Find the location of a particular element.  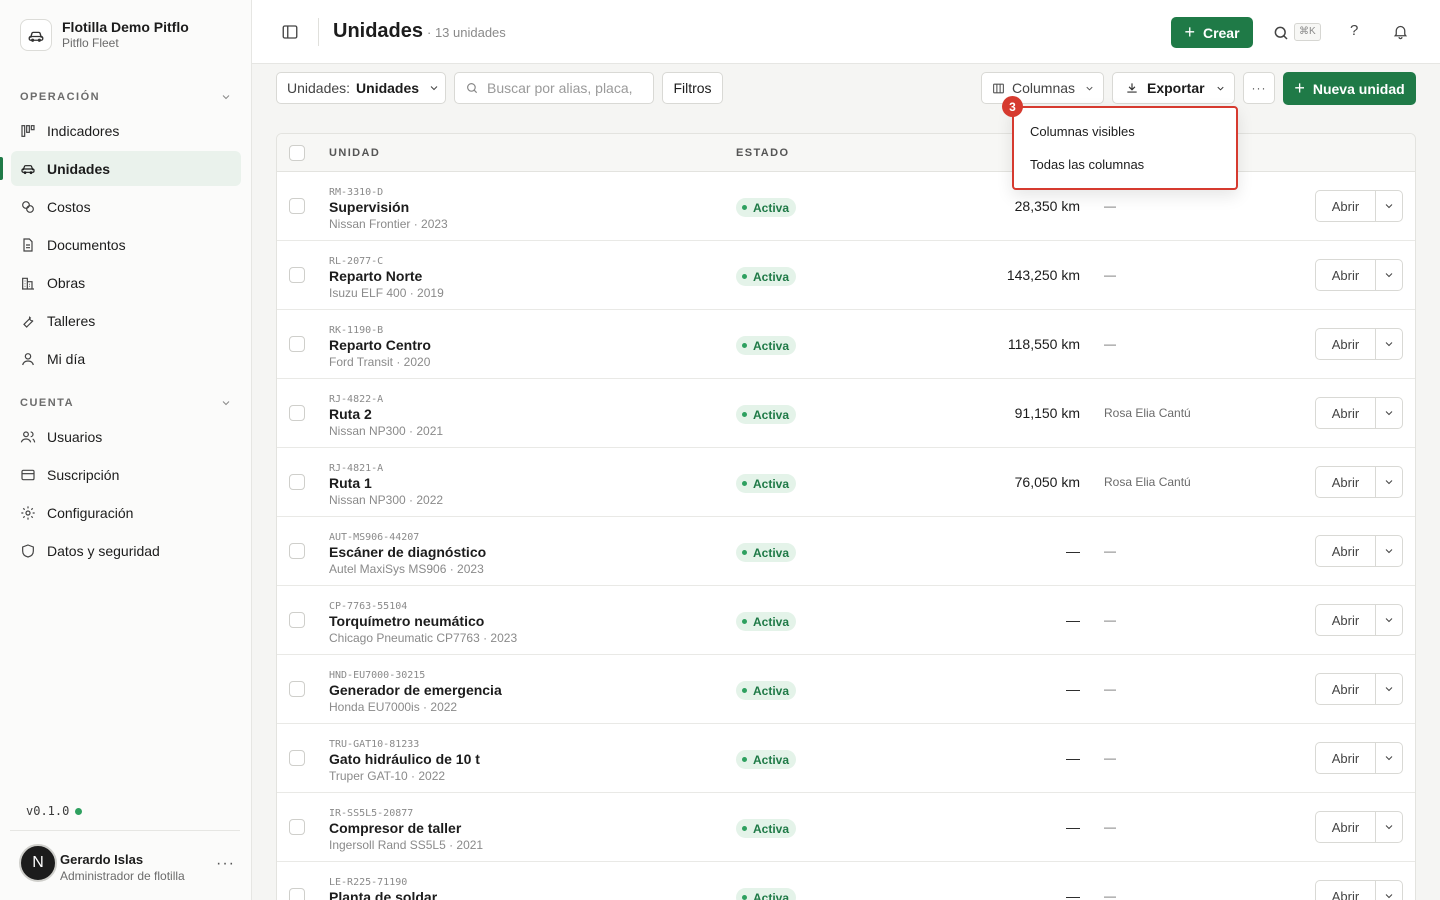

unit-alias: Planta de soldar is located at coordinates (383, 894).